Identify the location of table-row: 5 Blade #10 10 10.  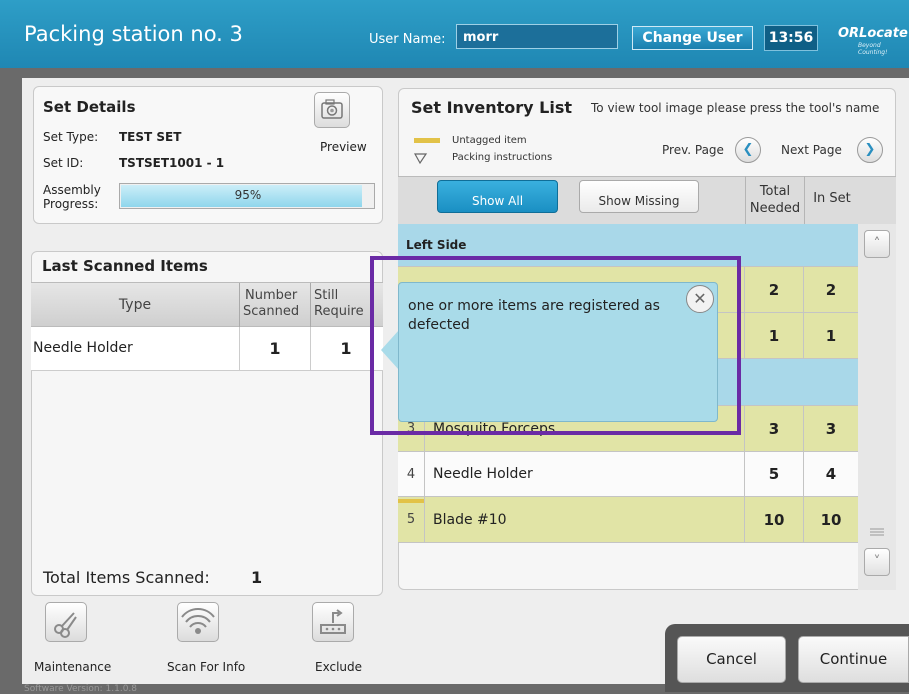
(628, 520).